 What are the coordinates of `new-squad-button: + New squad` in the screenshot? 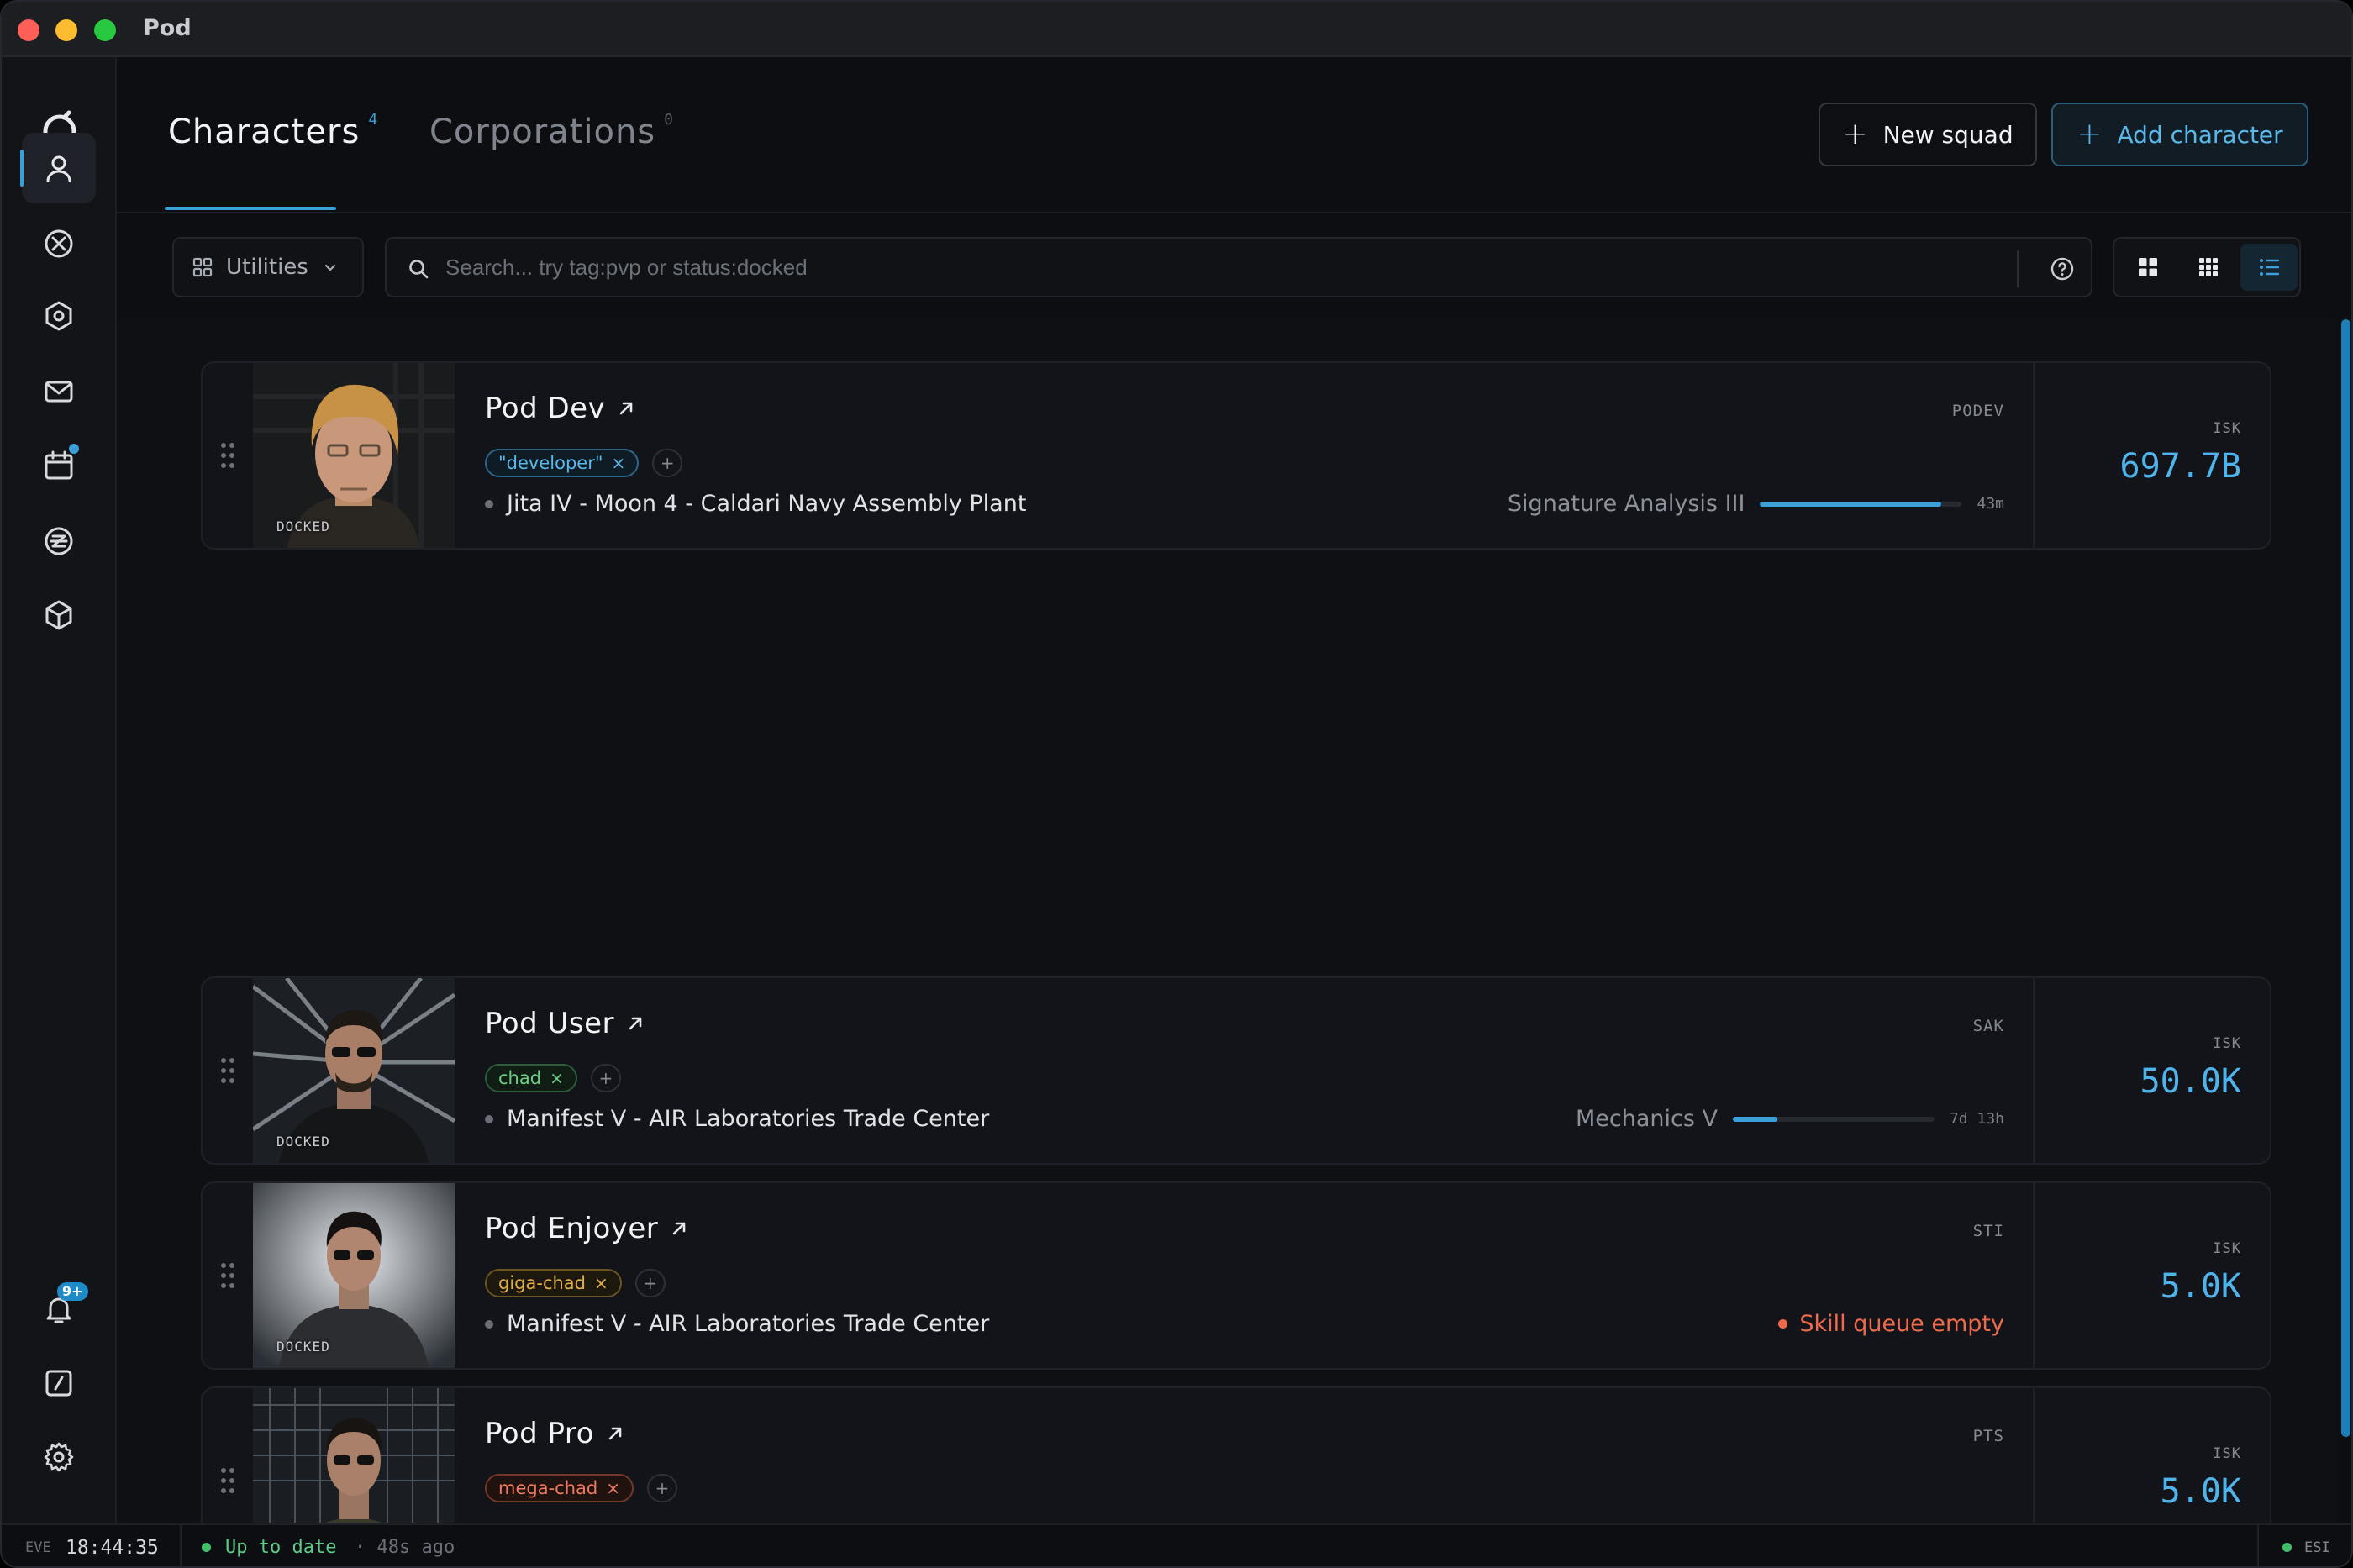 It's located at (1928, 135).